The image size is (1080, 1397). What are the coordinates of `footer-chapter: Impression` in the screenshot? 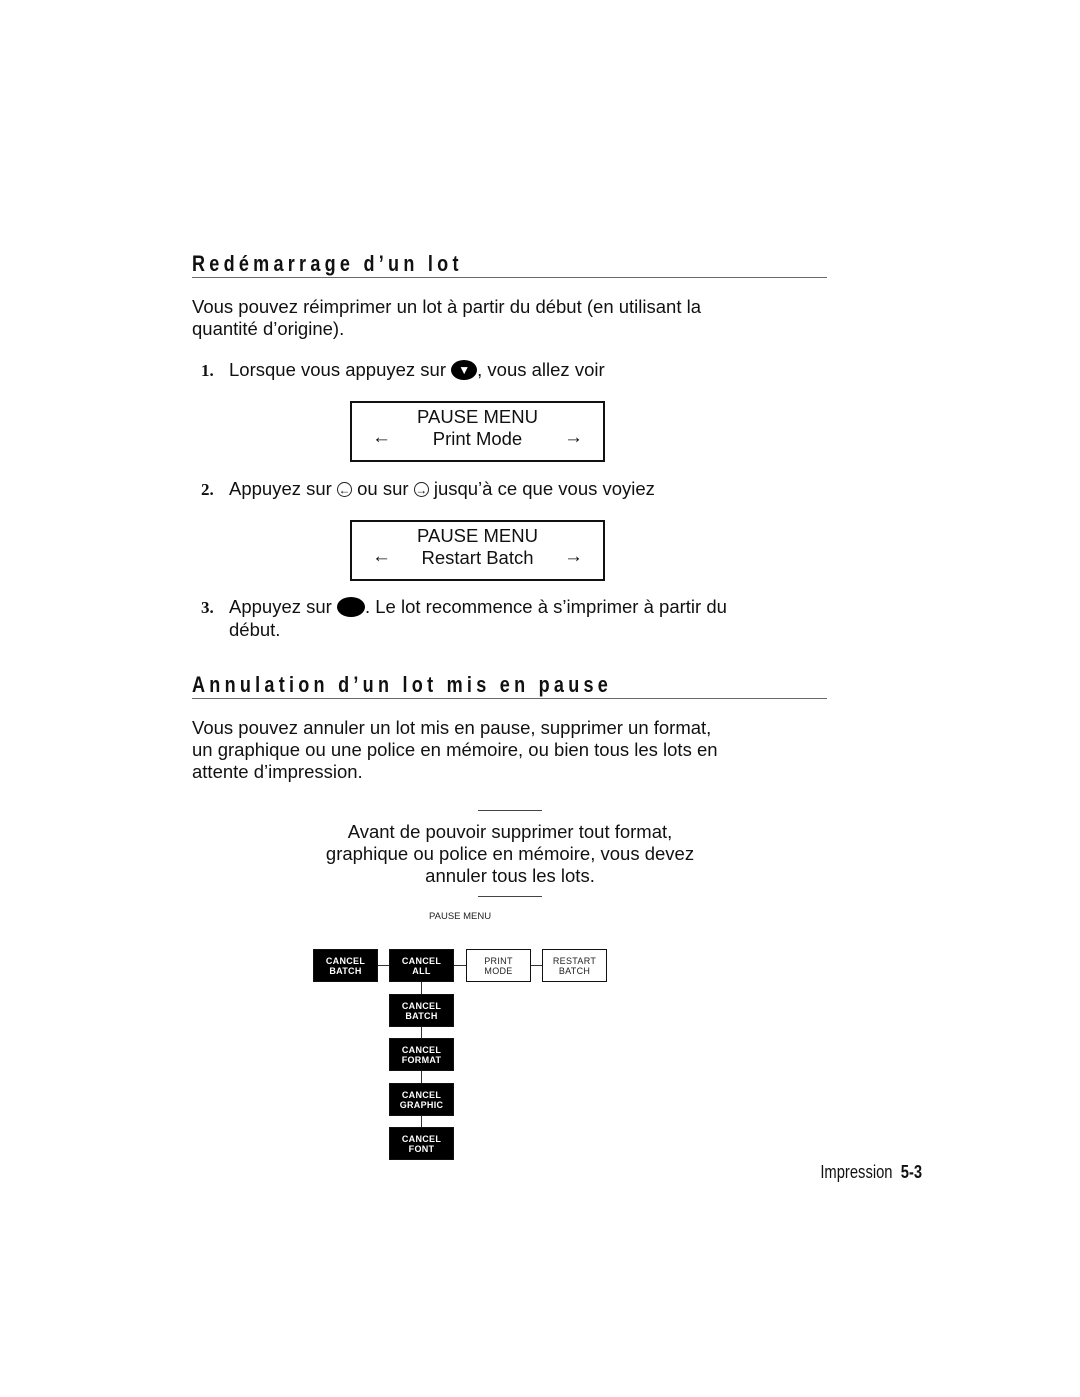 It's located at (856, 1172).